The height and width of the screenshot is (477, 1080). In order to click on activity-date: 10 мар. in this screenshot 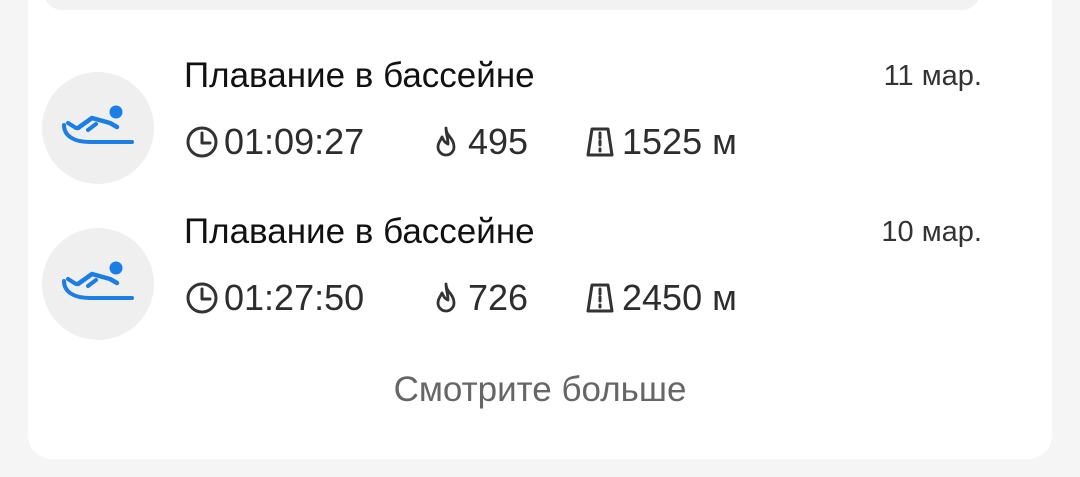, I will do `click(931, 232)`.